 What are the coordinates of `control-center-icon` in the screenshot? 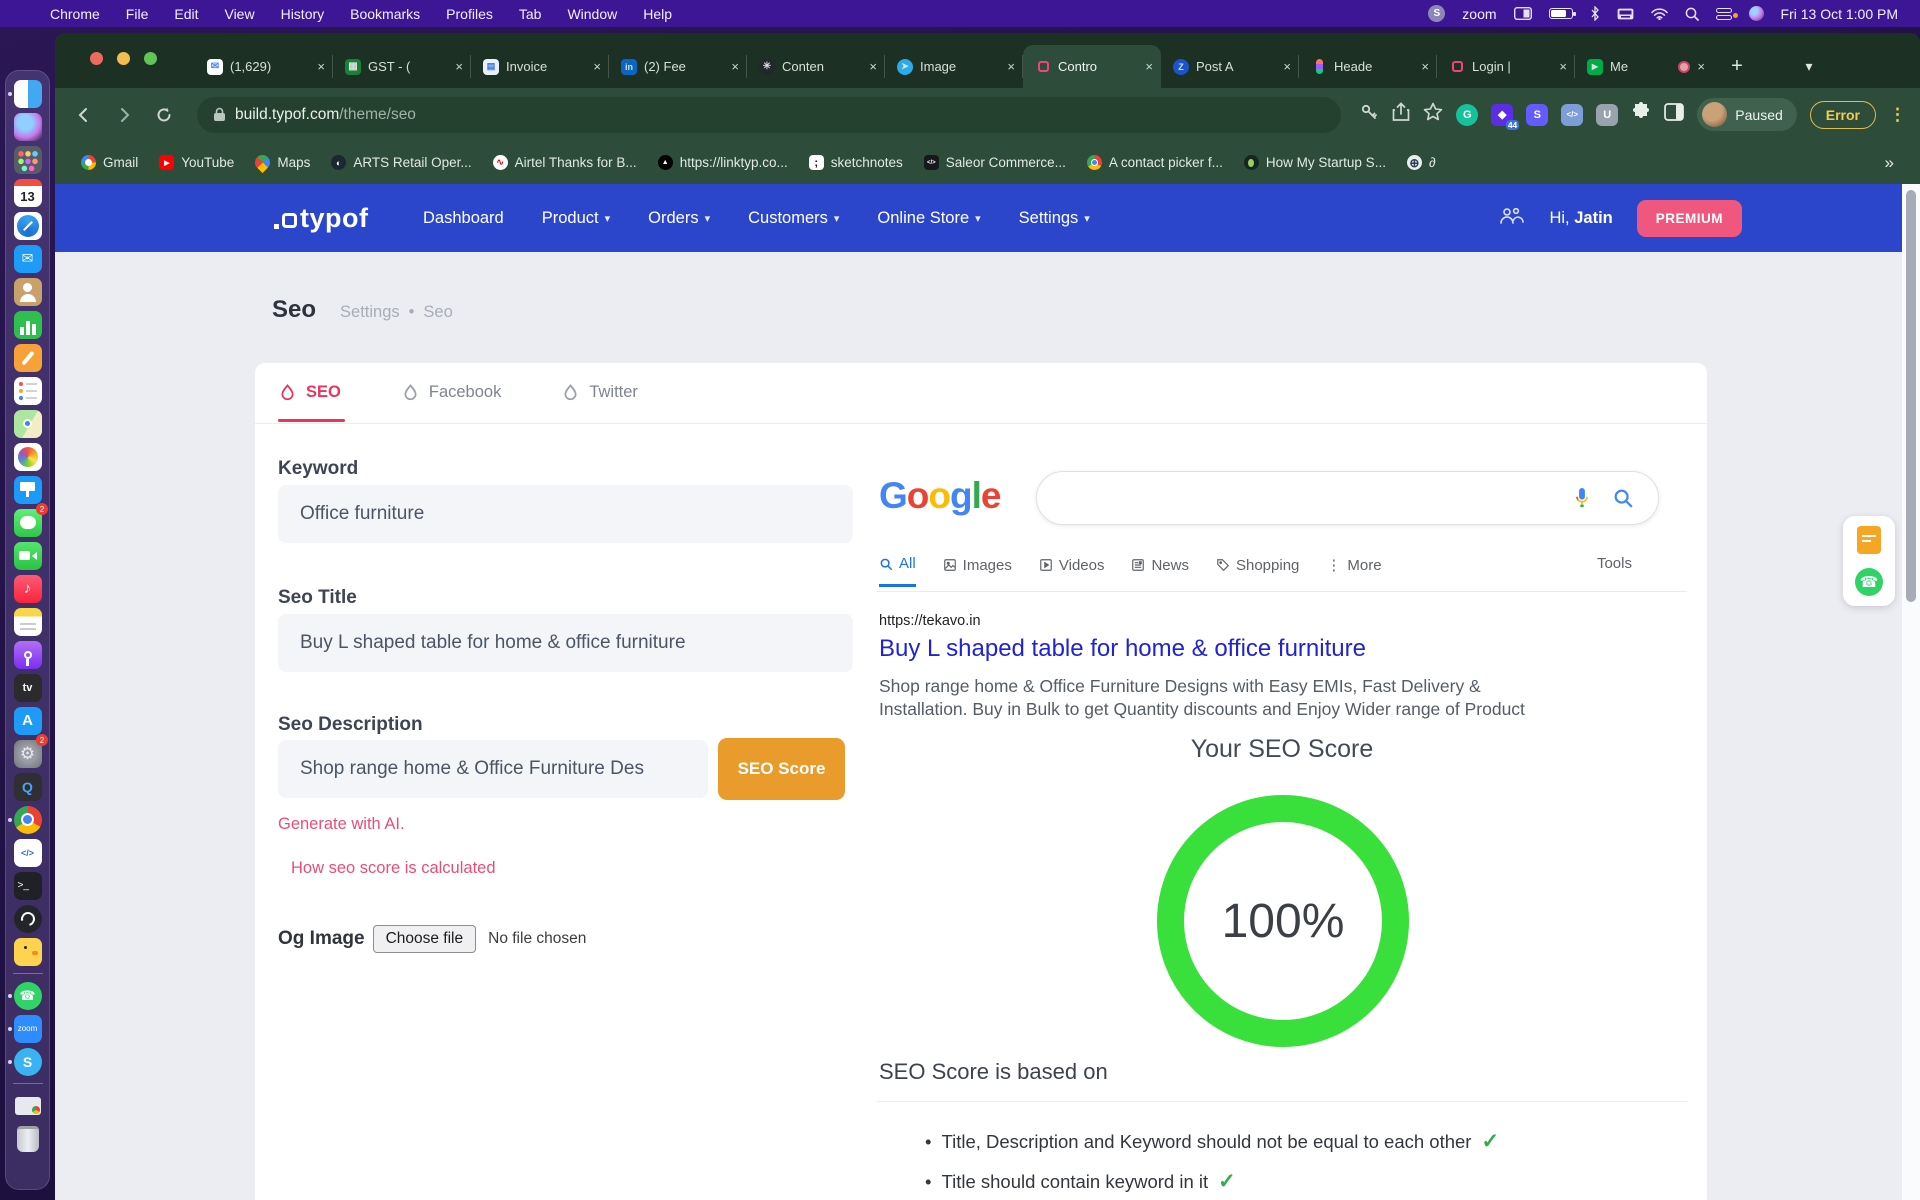 It's located at (1726, 13).